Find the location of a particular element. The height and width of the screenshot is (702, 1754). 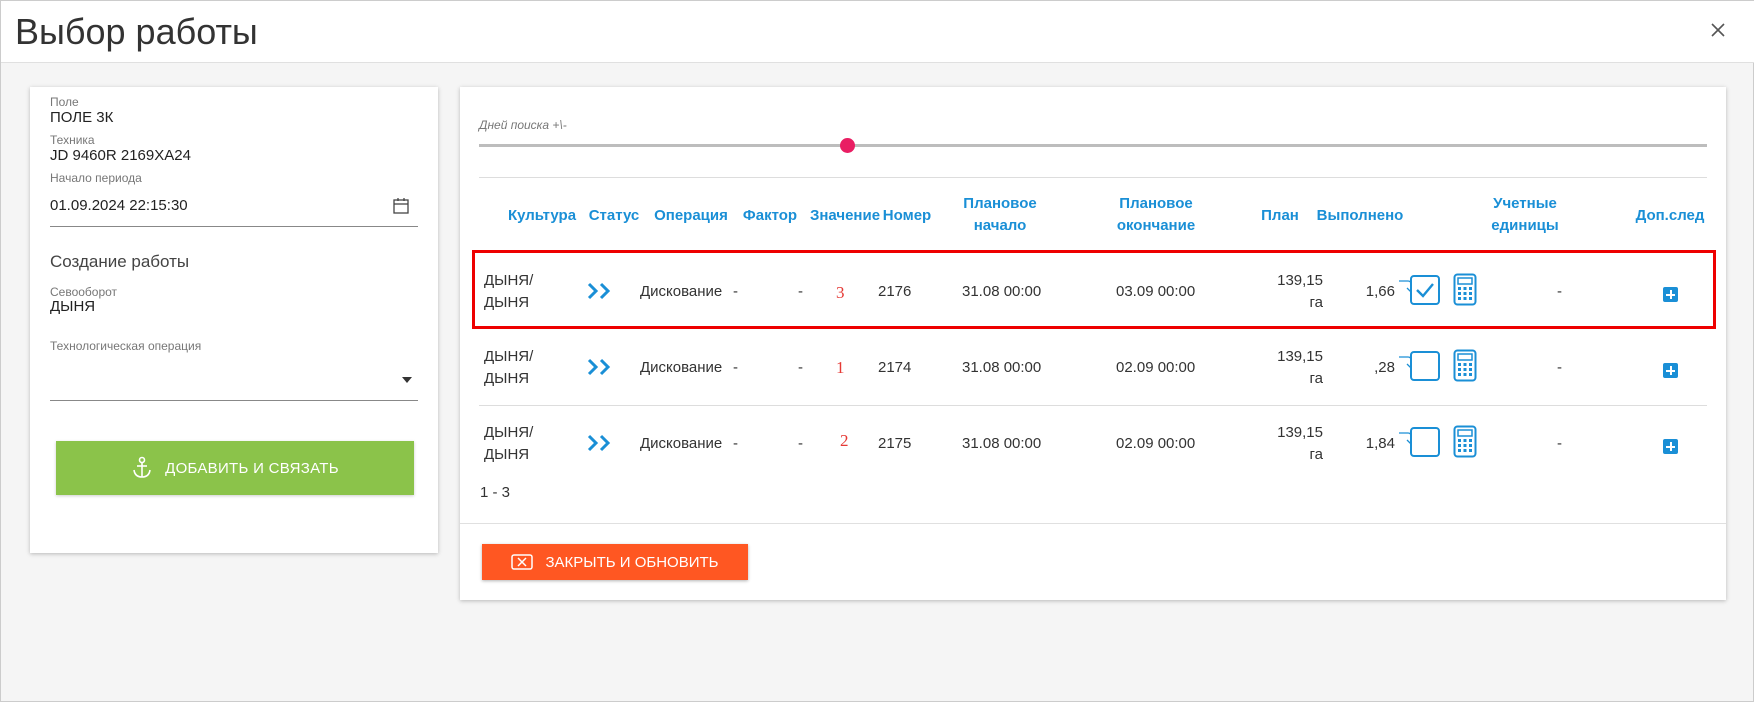

close-and-refresh-label: ЗАКРЫТЬ И ОБНОВИТЬ is located at coordinates (632, 562).